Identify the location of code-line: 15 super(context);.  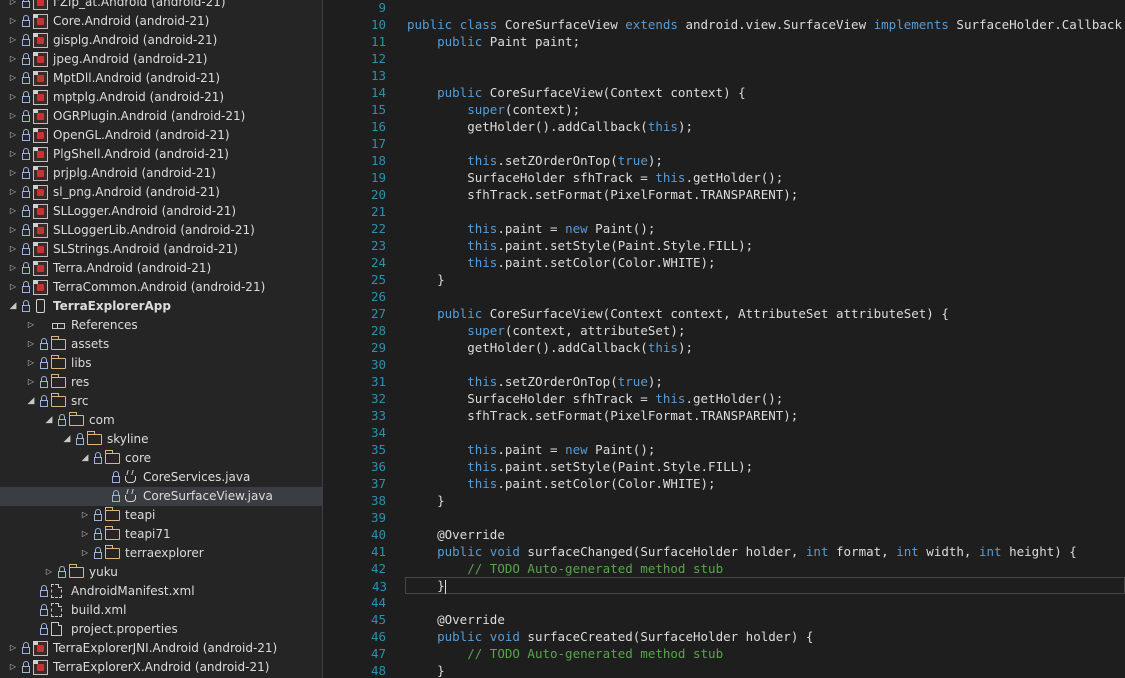
(736, 109).